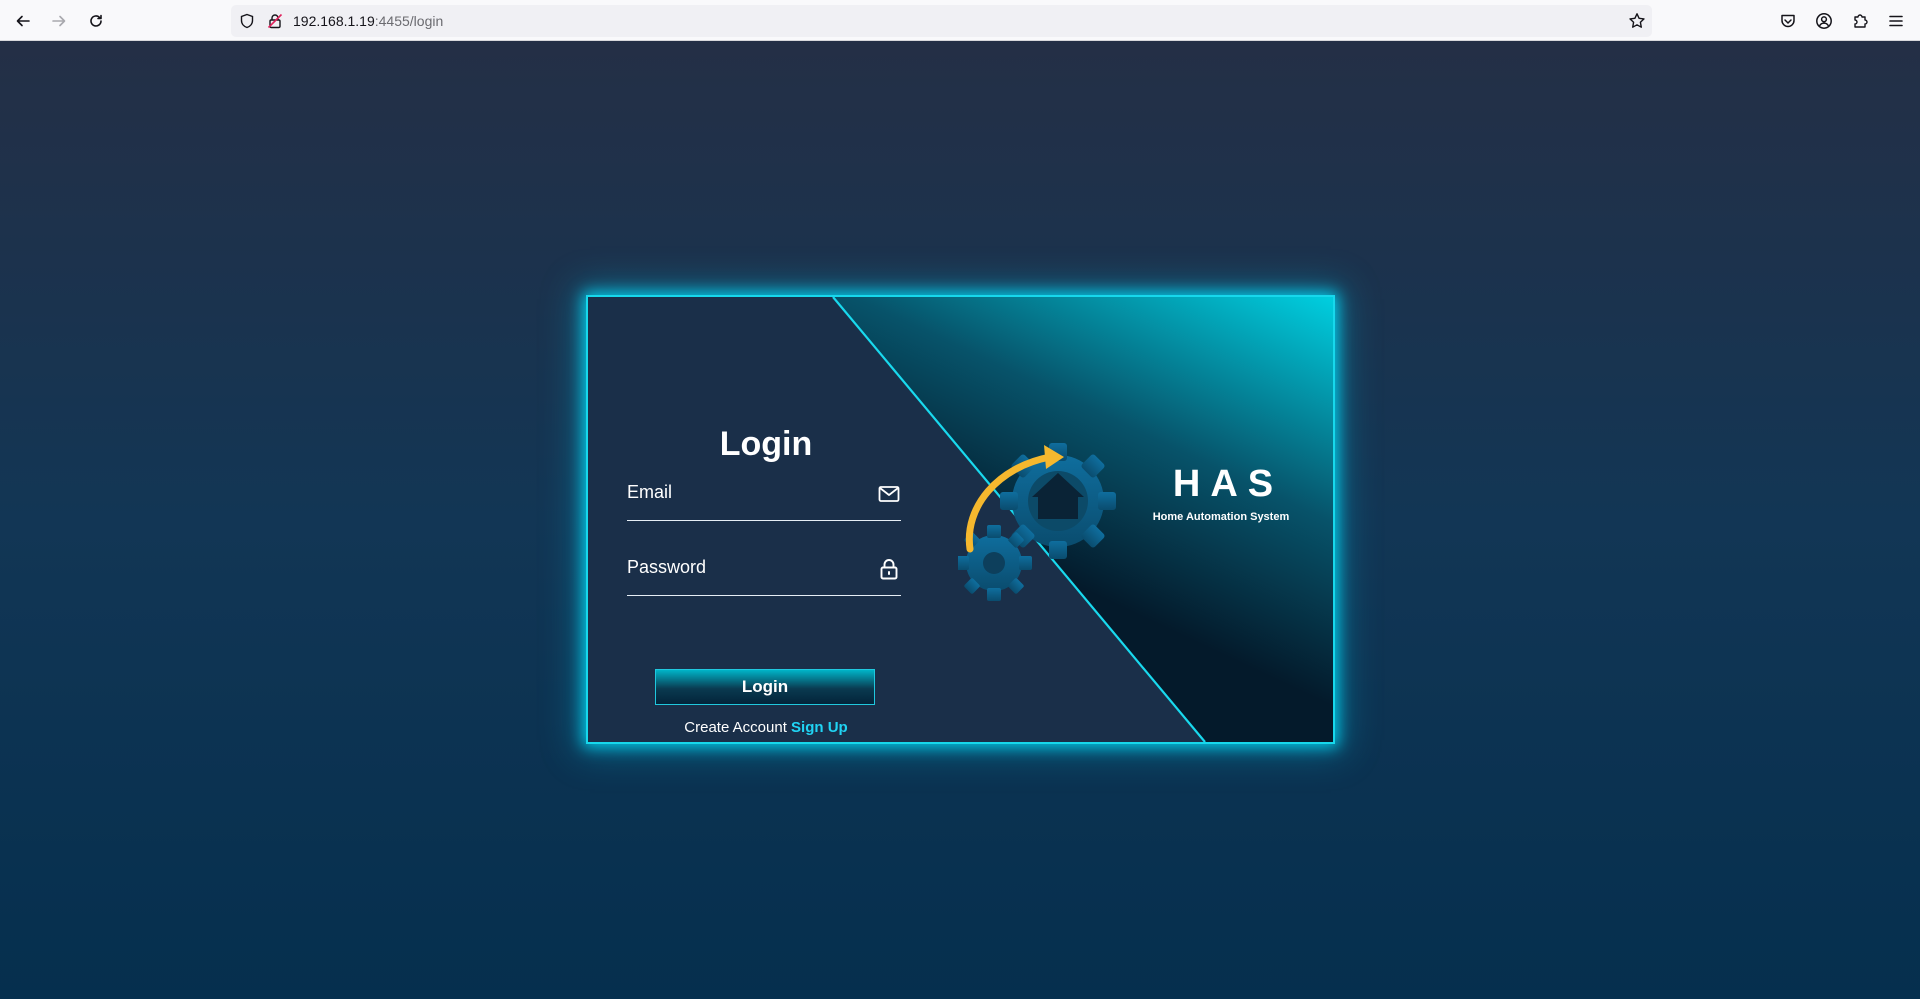 This screenshot has width=1920, height=999. I want to click on email-input, so click(747, 492).